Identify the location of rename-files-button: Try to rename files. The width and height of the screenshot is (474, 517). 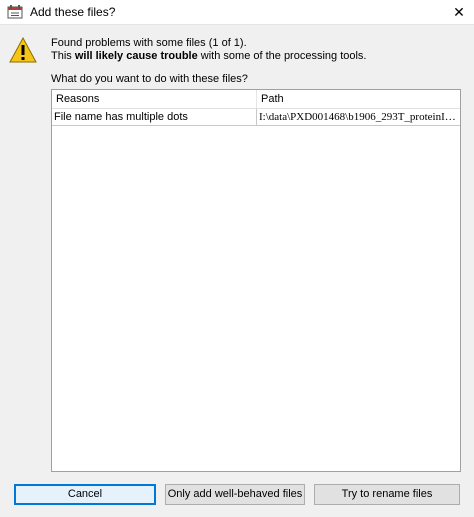
(387, 494).